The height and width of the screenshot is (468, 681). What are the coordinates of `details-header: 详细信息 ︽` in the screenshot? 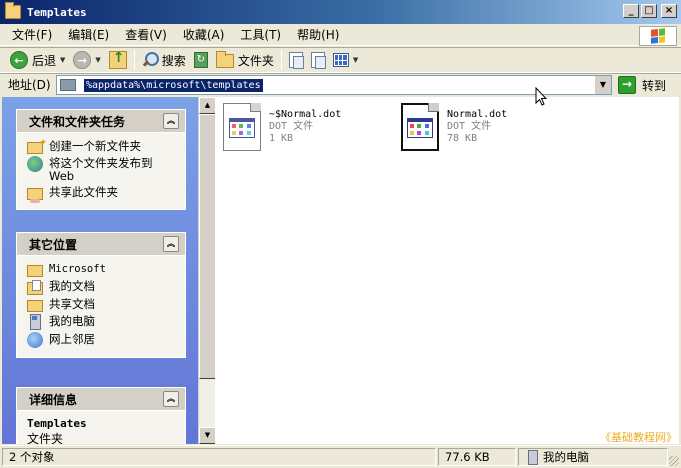 It's located at (101, 399).